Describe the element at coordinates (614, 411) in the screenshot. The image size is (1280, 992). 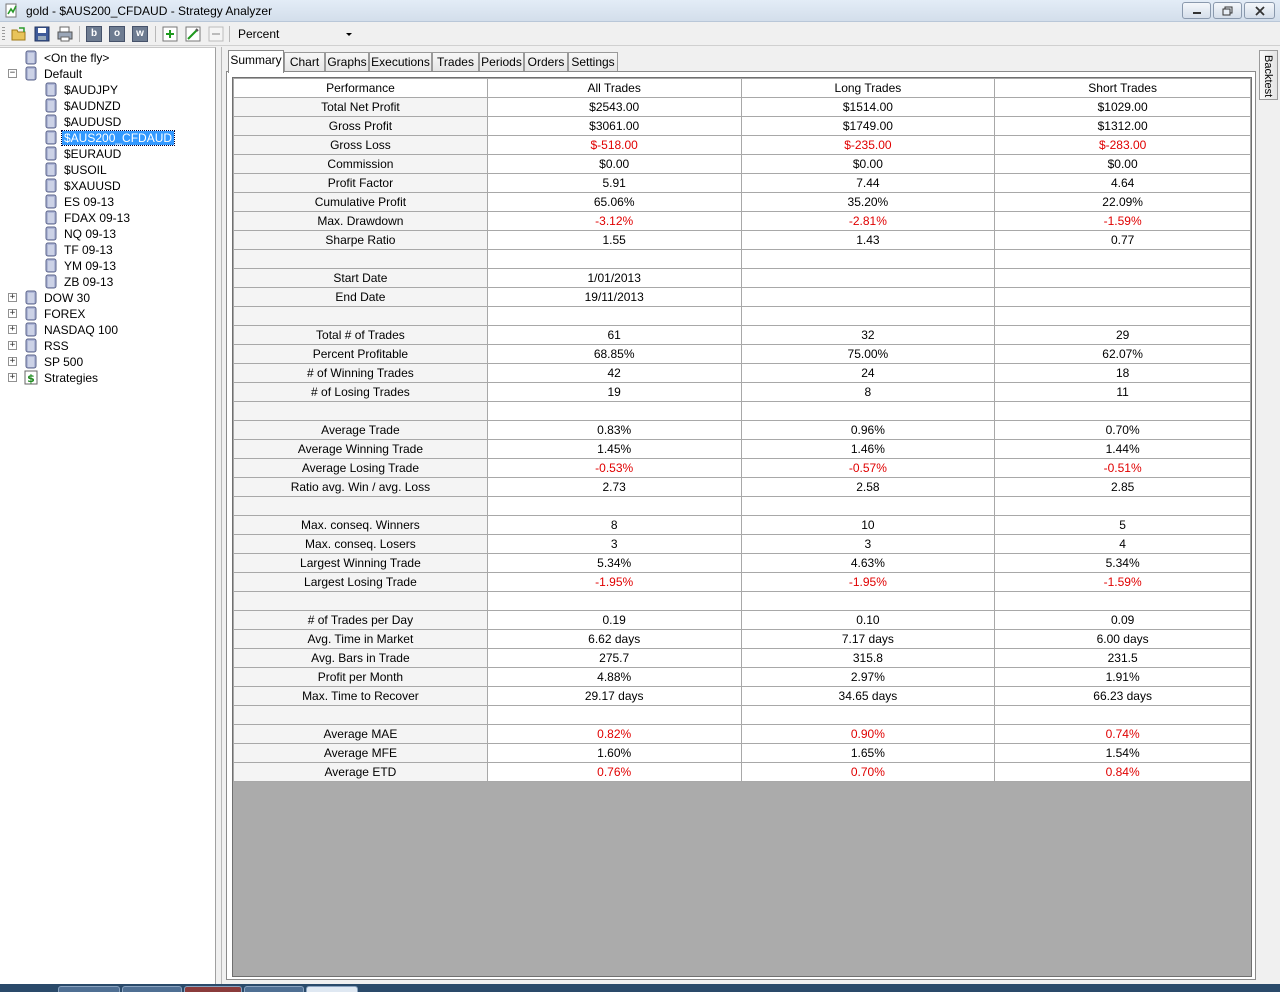
I see `all-trades-value` at that location.